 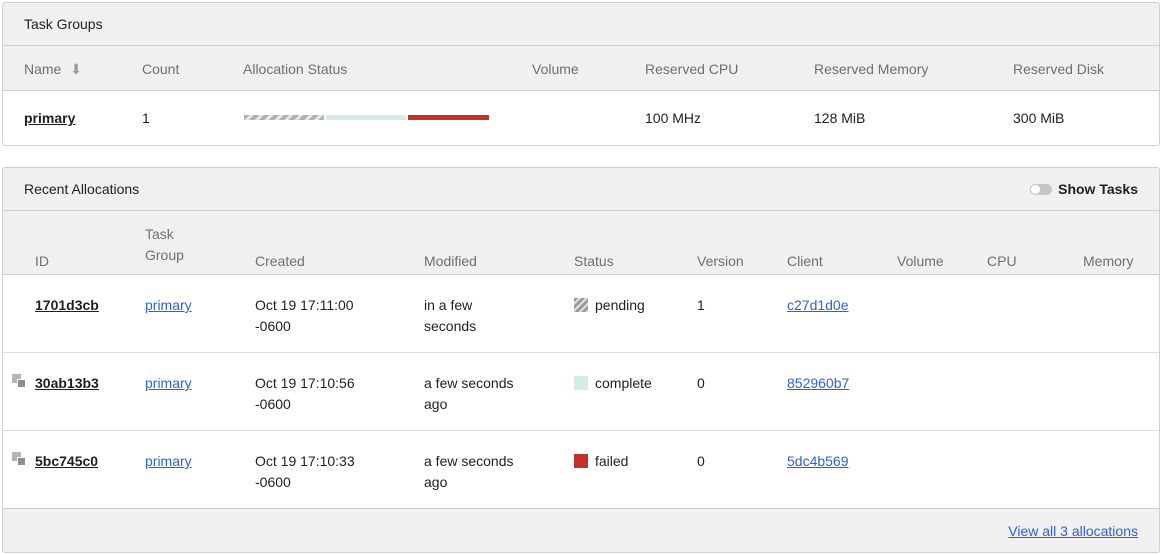 What do you see at coordinates (1036, 189) in the screenshot?
I see `toggle-knob` at bounding box center [1036, 189].